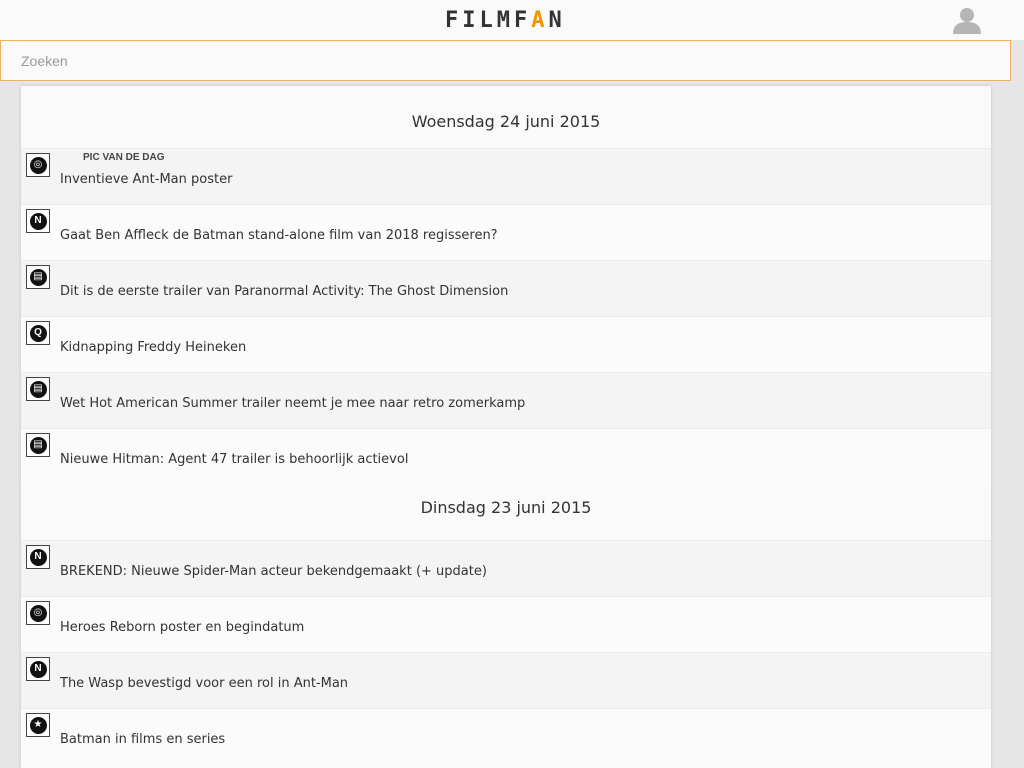 This screenshot has height=768, width=1024. Describe the element at coordinates (124, 157) in the screenshot. I see `item-tag: PIC VAN DE DAG` at that location.